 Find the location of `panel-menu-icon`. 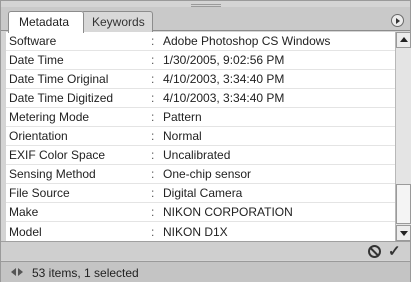

panel-menu-icon is located at coordinates (397, 20).